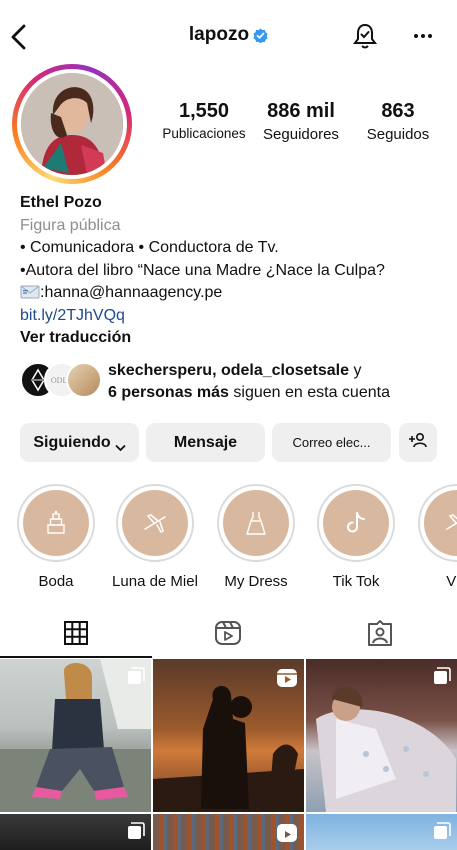  I want to click on reels-icon, so click(228, 635).